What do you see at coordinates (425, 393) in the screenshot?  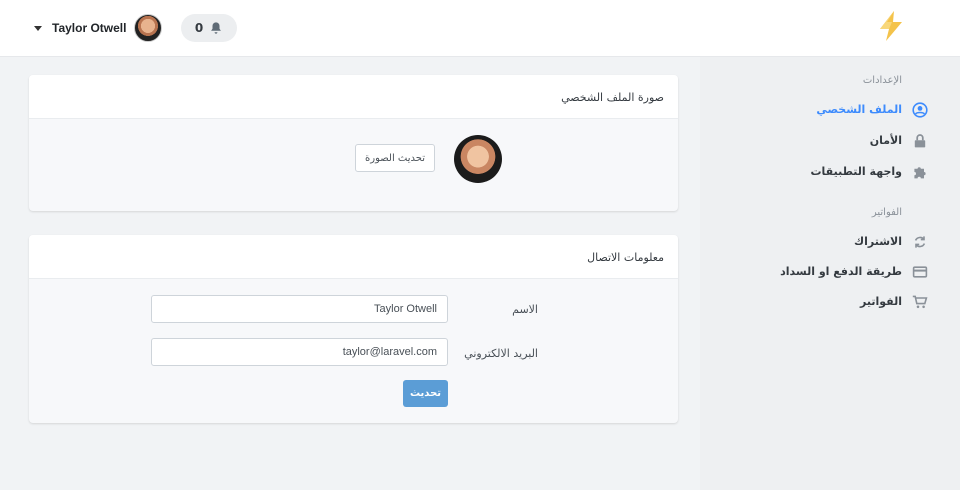 I see `update-button: تحديث` at bounding box center [425, 393].